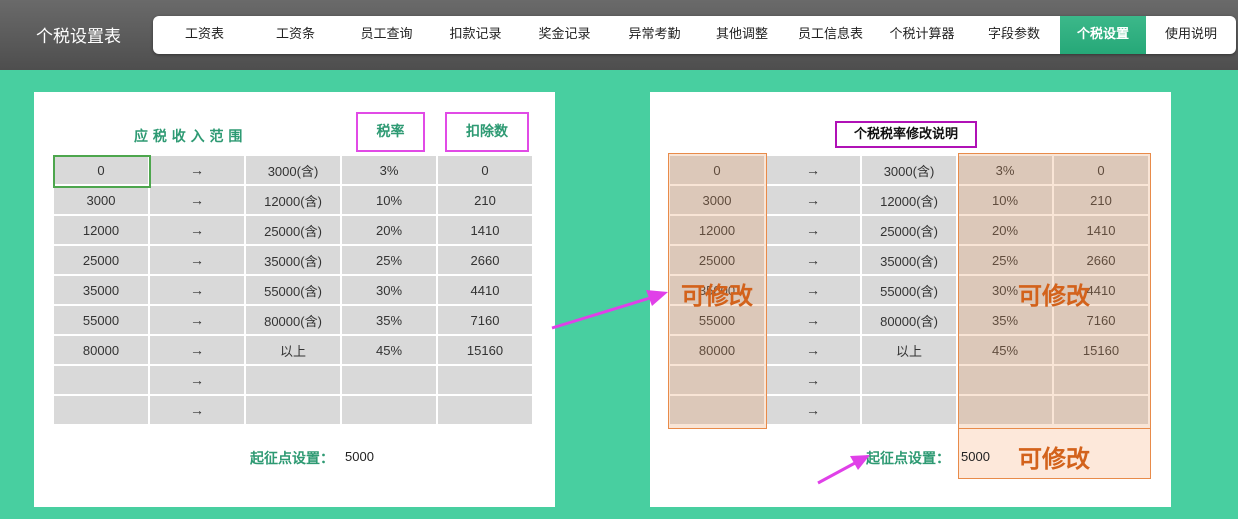  Describe the element at coordinates (475, 35) in the screenshot. I see `nav-tab-3: 扣款记录` at that location.